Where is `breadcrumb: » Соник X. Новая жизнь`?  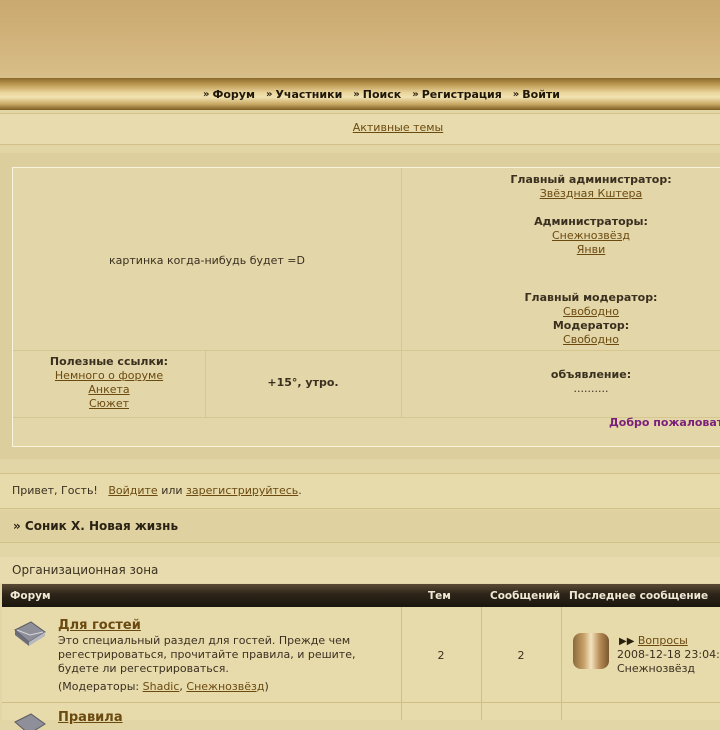
breadcrumb: » Соник X. Новая жизнь is located at coordinates (95, 526).